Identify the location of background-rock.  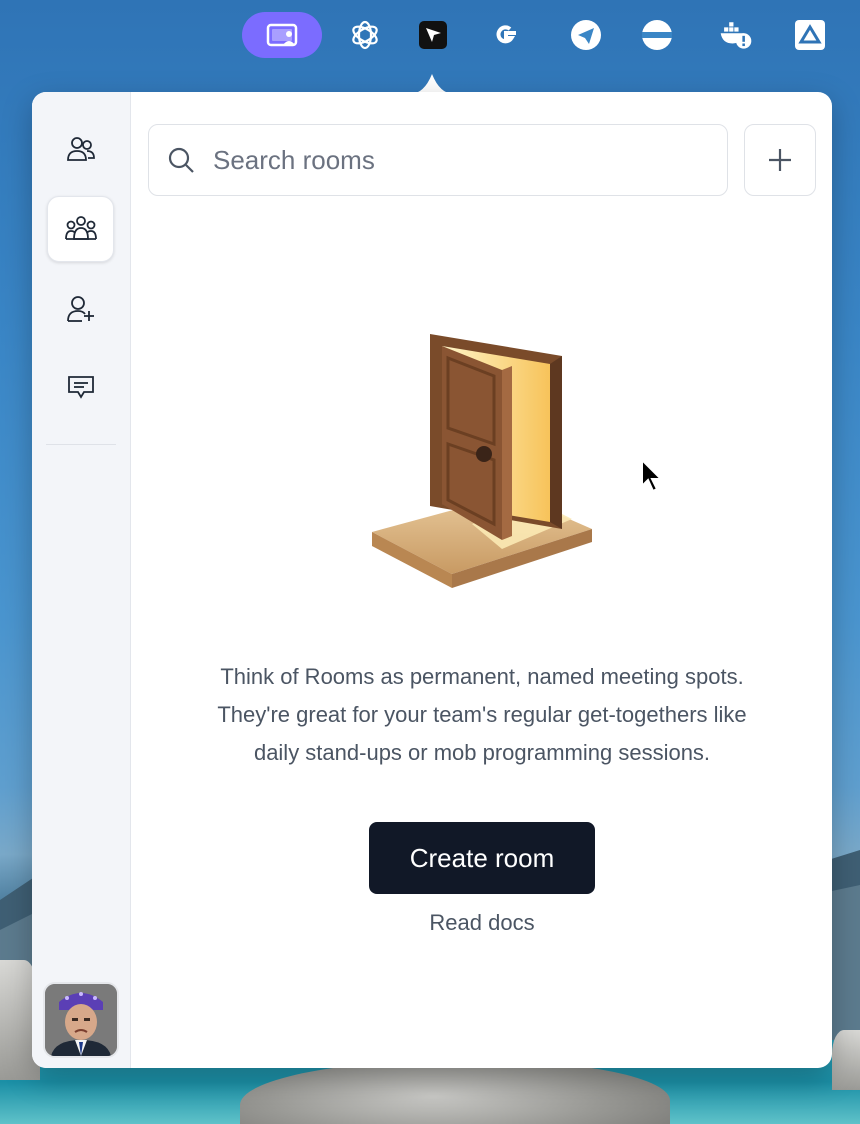
(846, 1060).